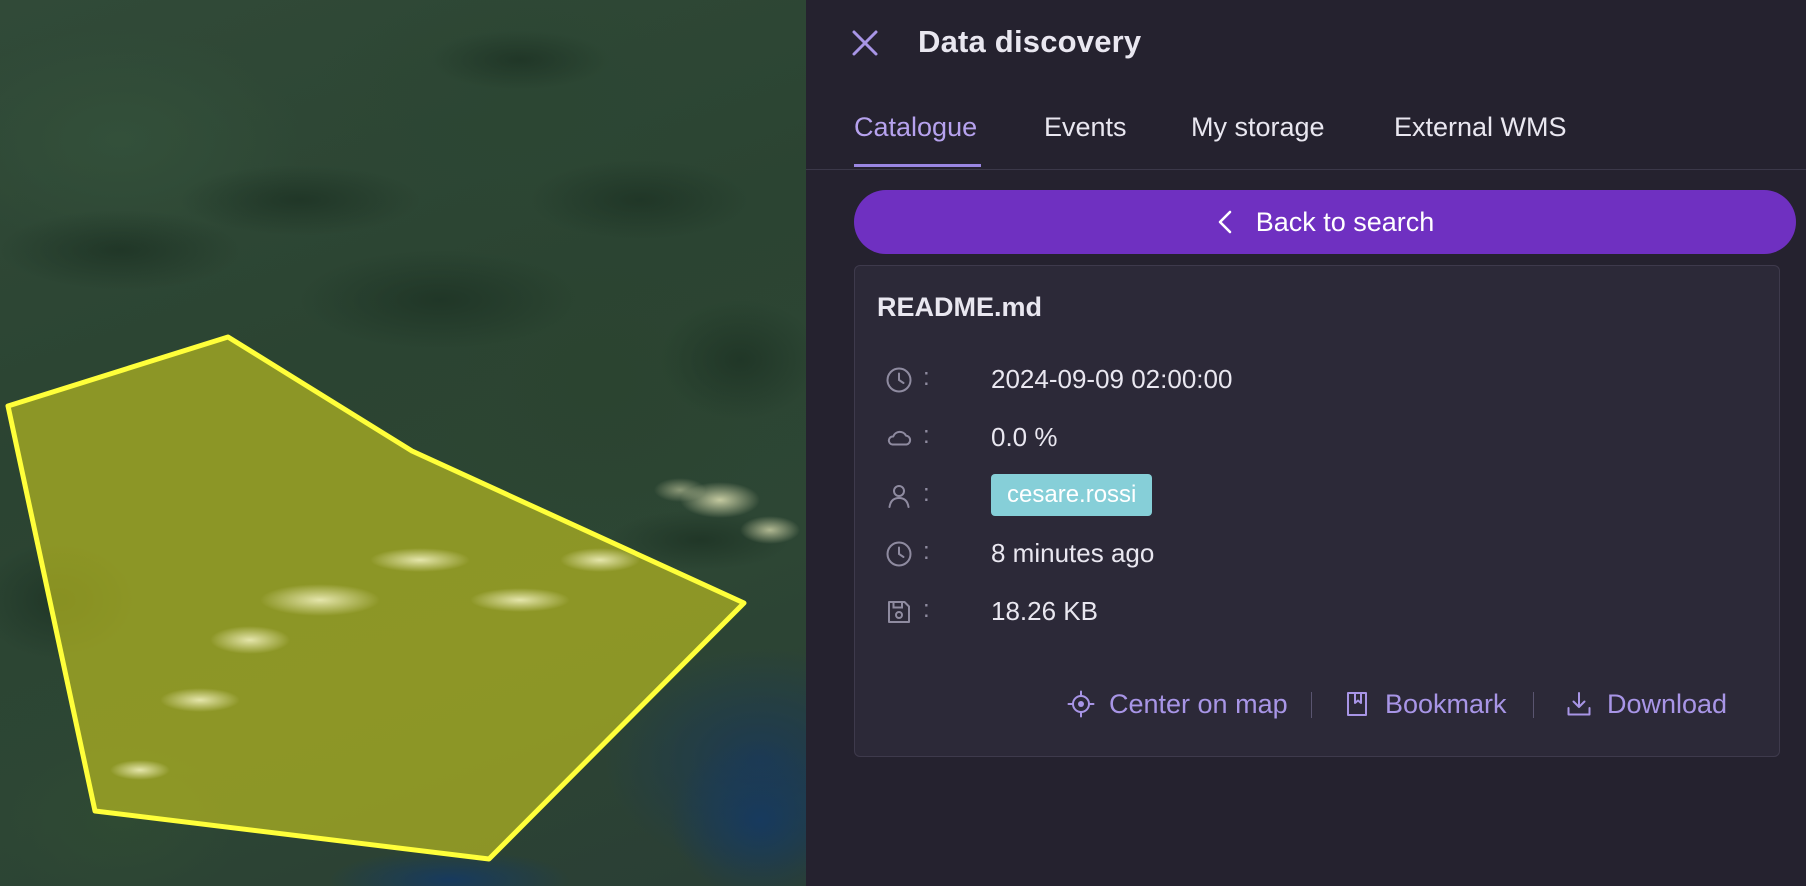 The image size is (1806, 886). I want to click on crosshair-icon, so click(1081, 704).